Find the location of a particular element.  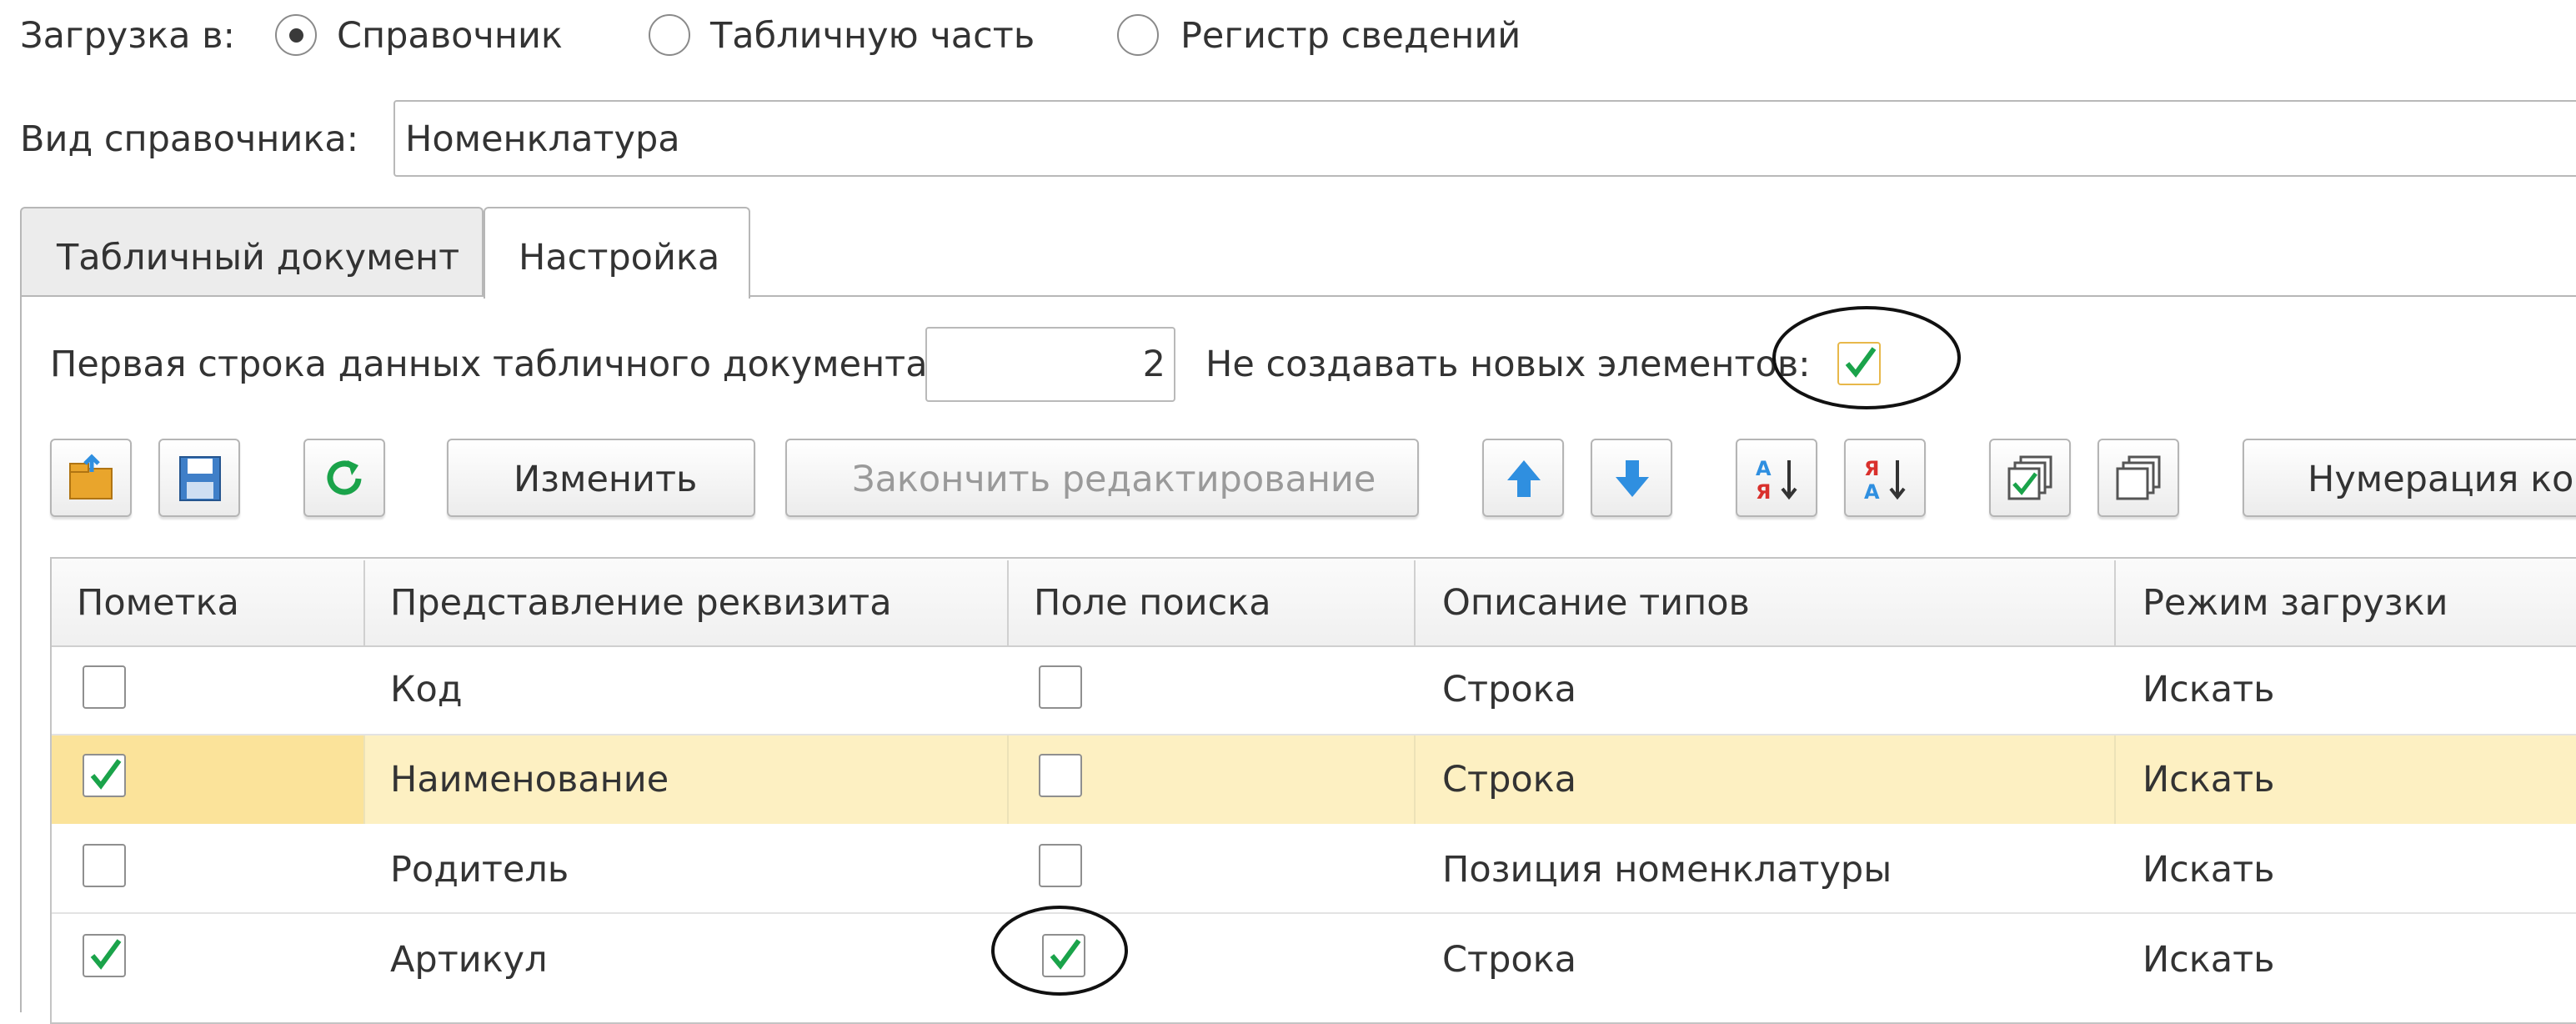

move-down-button is located at coordinates (1631, 478).